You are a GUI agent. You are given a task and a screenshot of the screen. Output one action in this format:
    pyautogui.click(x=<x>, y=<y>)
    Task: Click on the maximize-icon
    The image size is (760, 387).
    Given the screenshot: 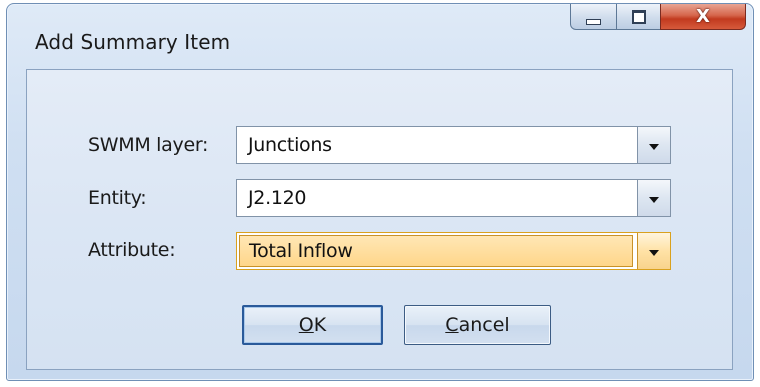 What is the action you would take?
    pyautogui.click(x=638, y=16)
    